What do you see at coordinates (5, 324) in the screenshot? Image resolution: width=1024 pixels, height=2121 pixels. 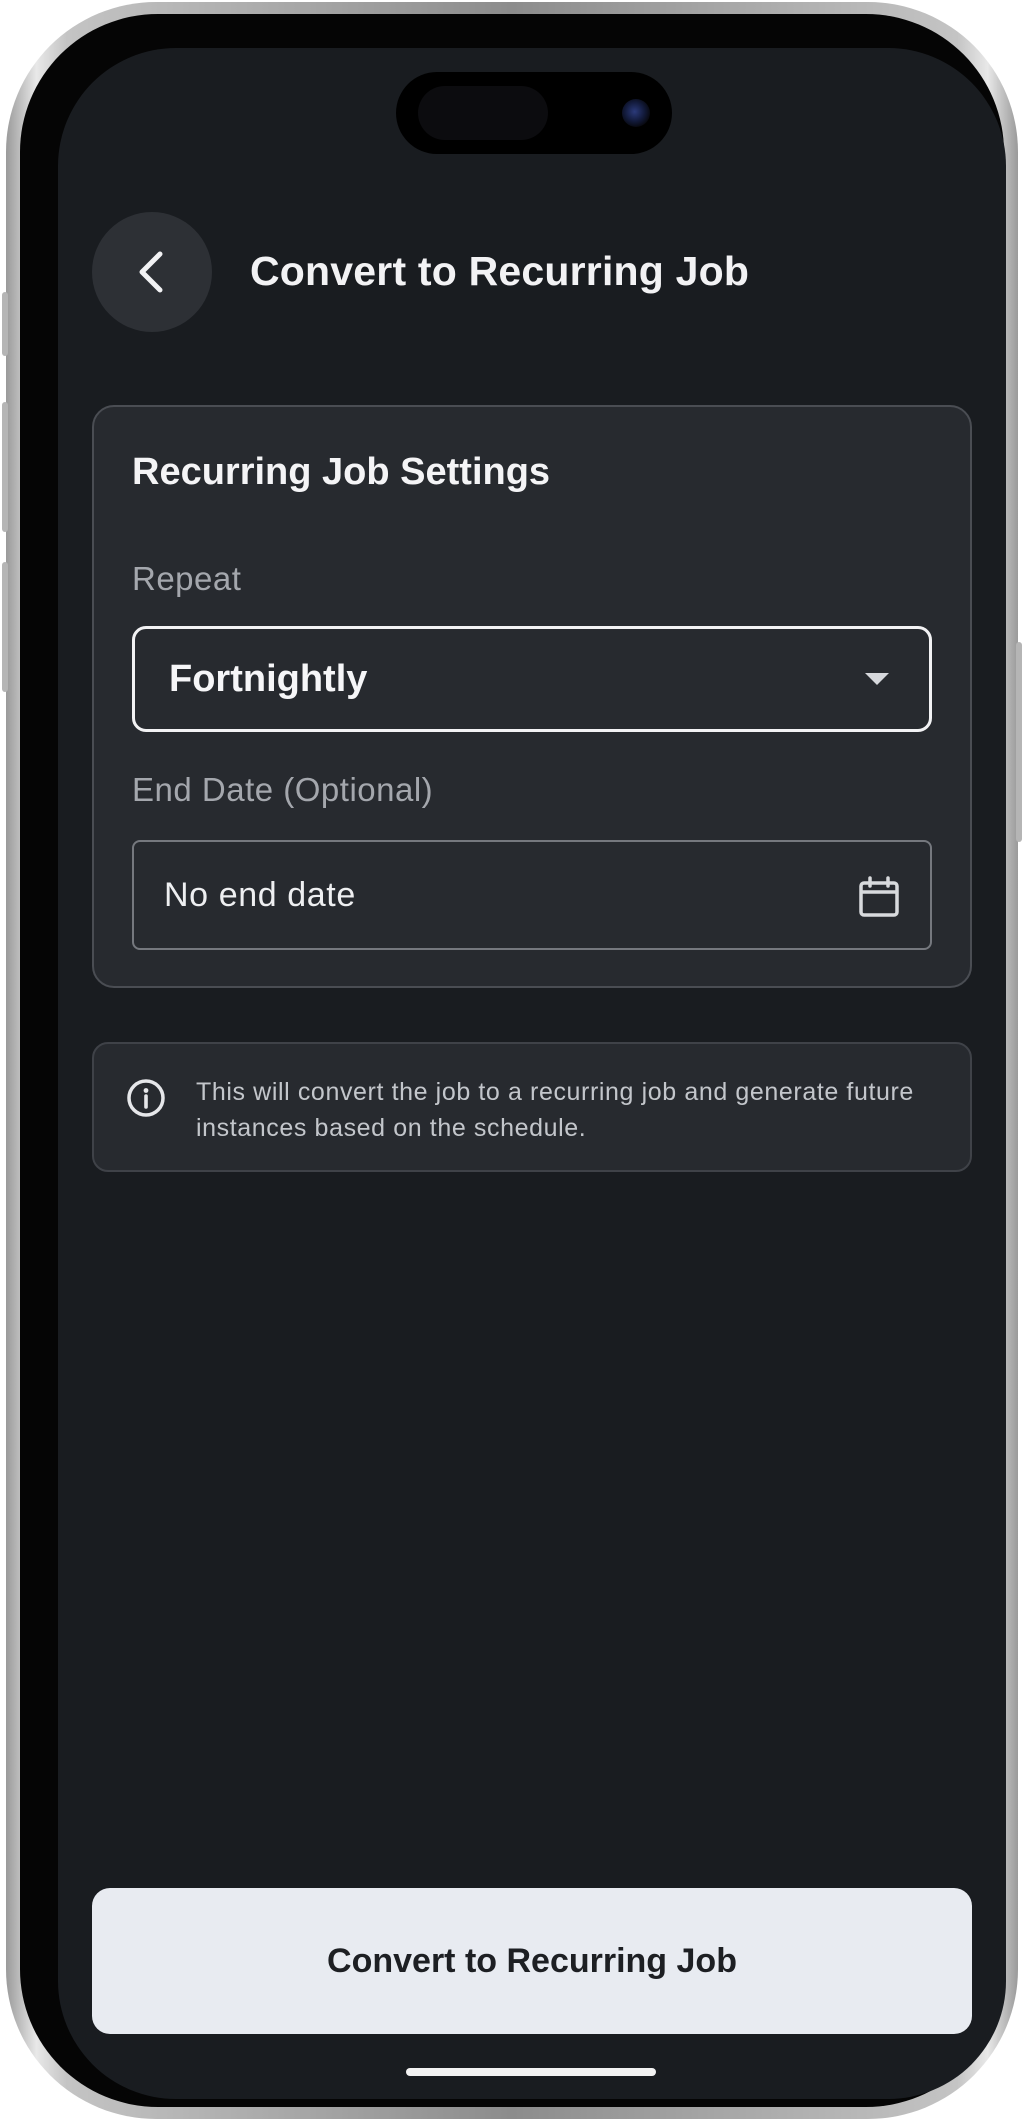 I see `action-button` at bounding box center [5, 324].